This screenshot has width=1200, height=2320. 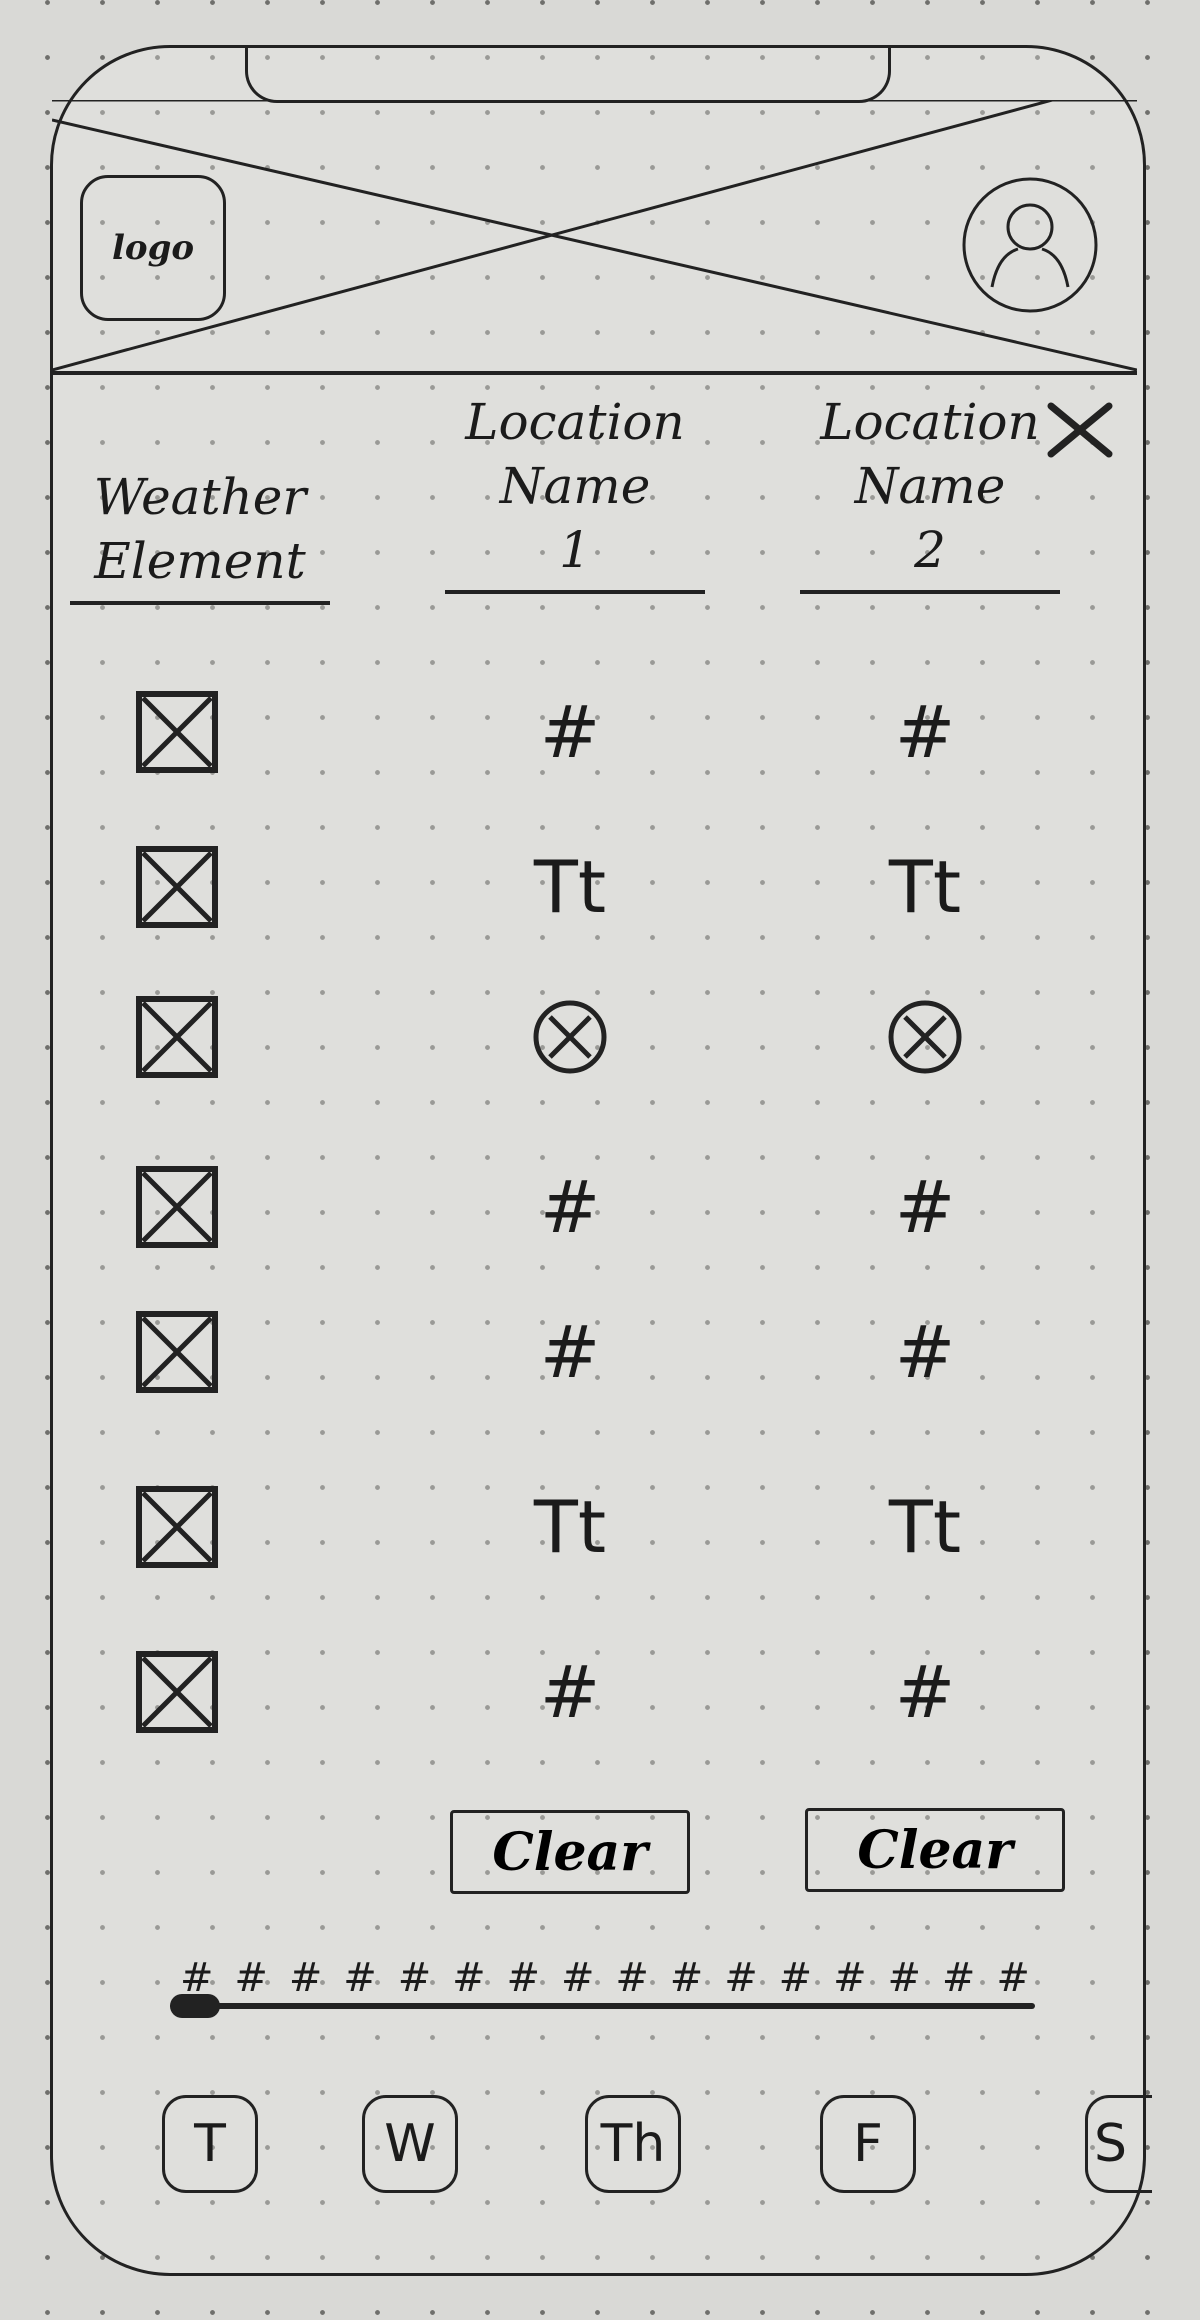 I want to click on day-button-s: S, so click(x=1118, y=2144).